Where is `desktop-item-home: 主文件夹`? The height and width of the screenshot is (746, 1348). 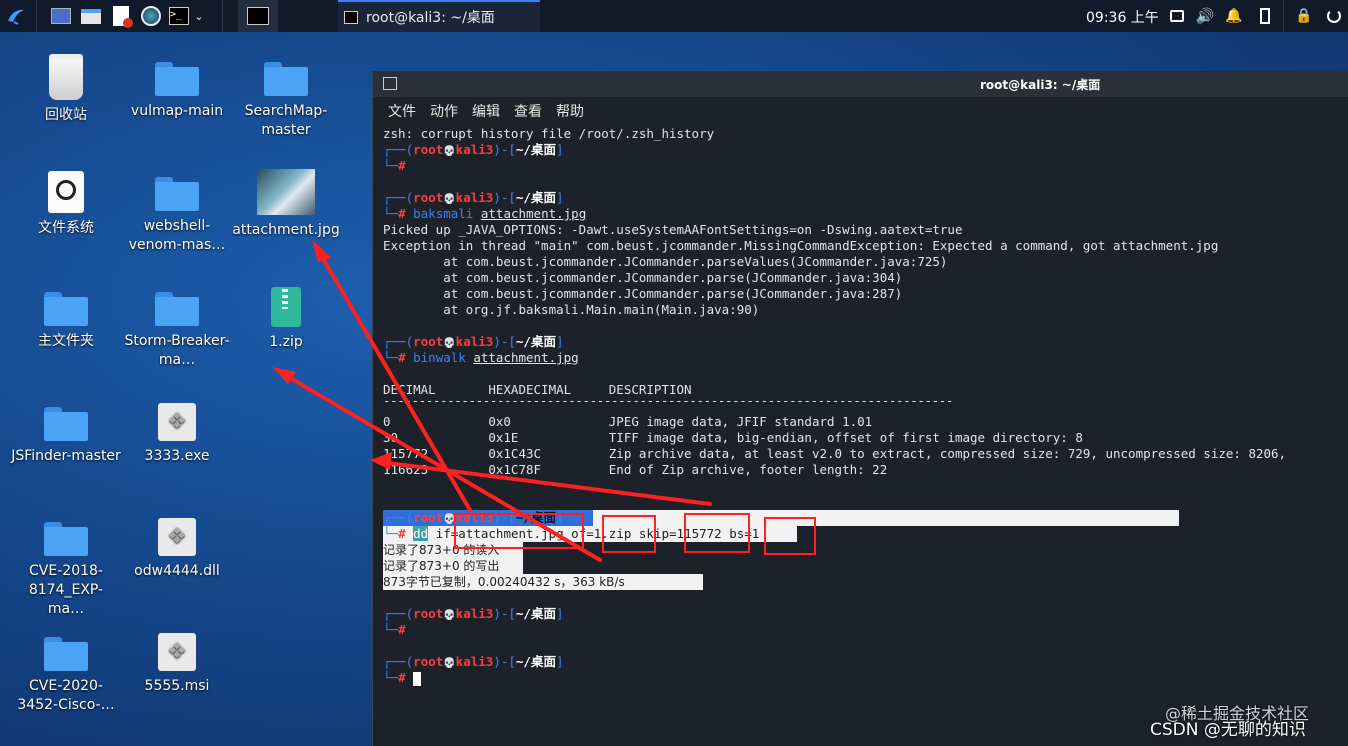
desktop-item-home: 主文件夹 is located at coordinates (66, 321).